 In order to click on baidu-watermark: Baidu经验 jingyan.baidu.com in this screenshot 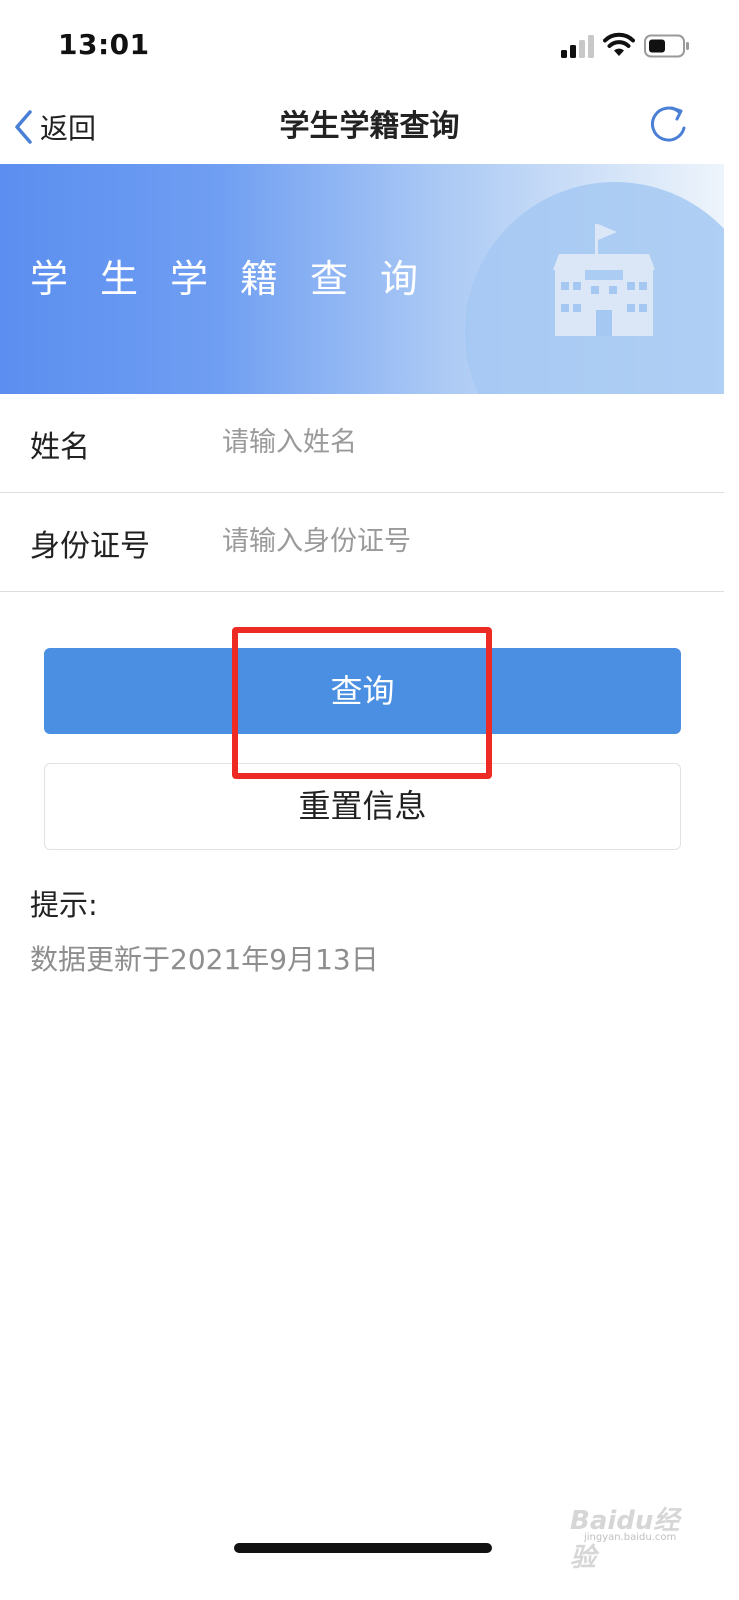, I will do `click(626, 1534)`.